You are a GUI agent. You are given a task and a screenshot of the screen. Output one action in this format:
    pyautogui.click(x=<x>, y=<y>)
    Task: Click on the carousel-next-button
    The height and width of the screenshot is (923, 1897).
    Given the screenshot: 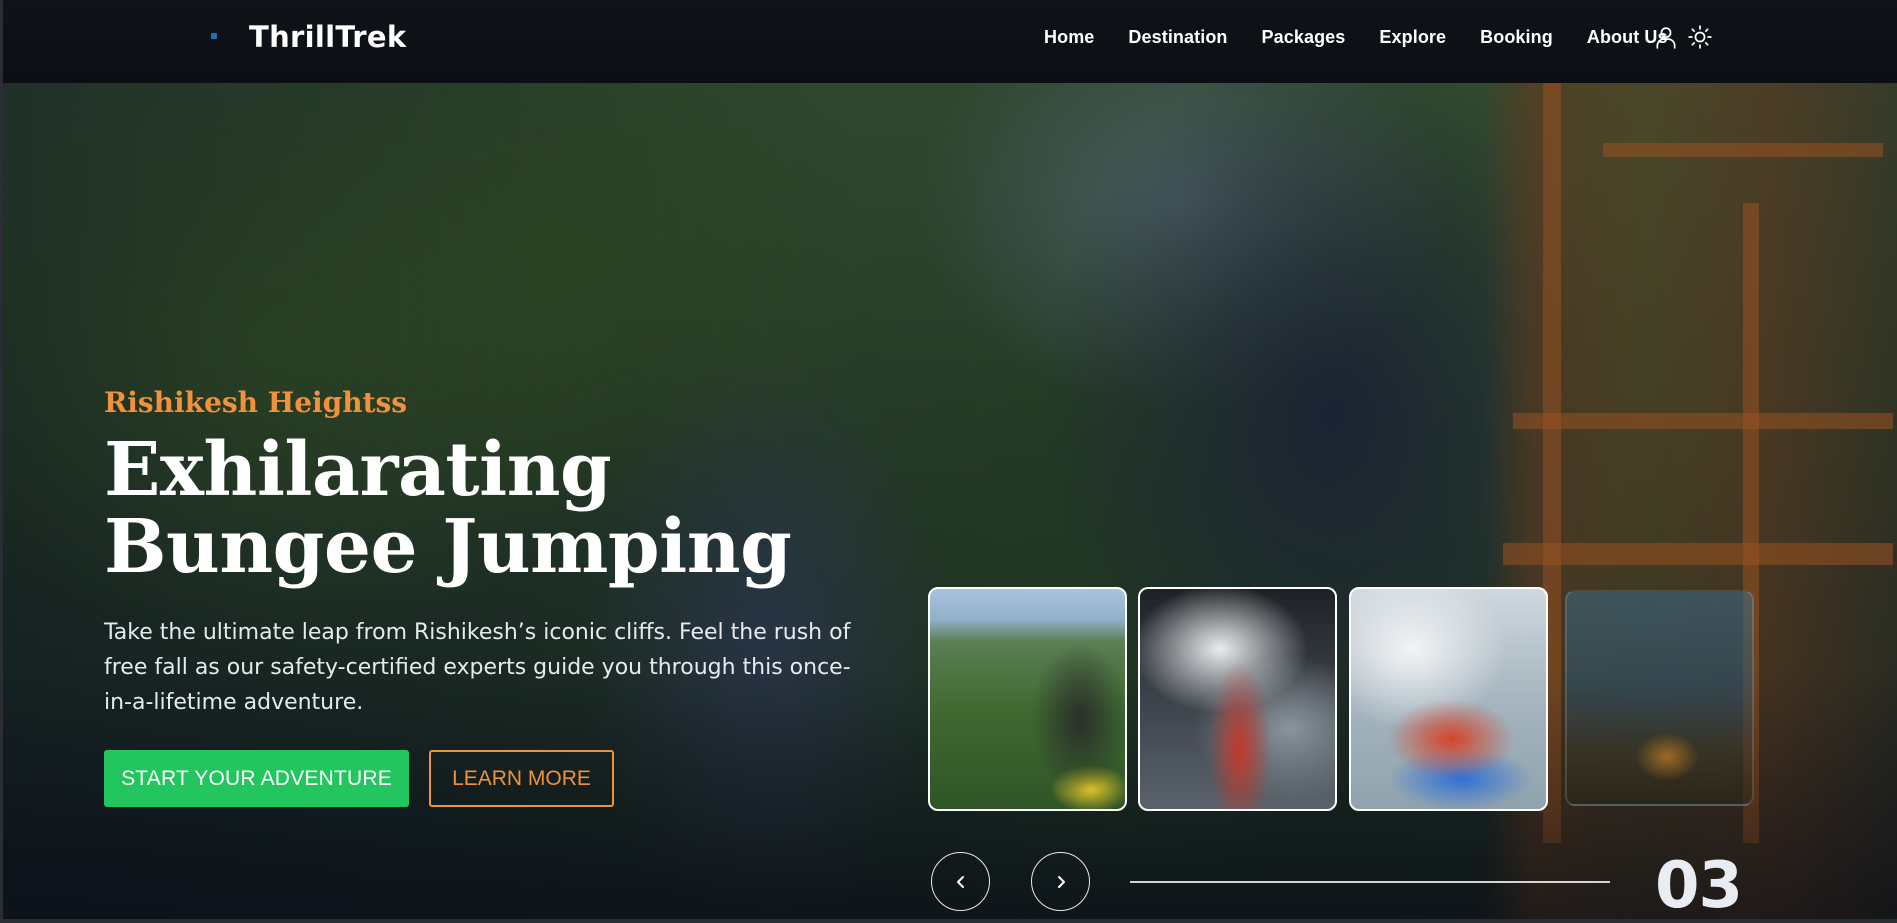 What is the action you would take?
    pyautogui.click(x=1060, y=881)
    